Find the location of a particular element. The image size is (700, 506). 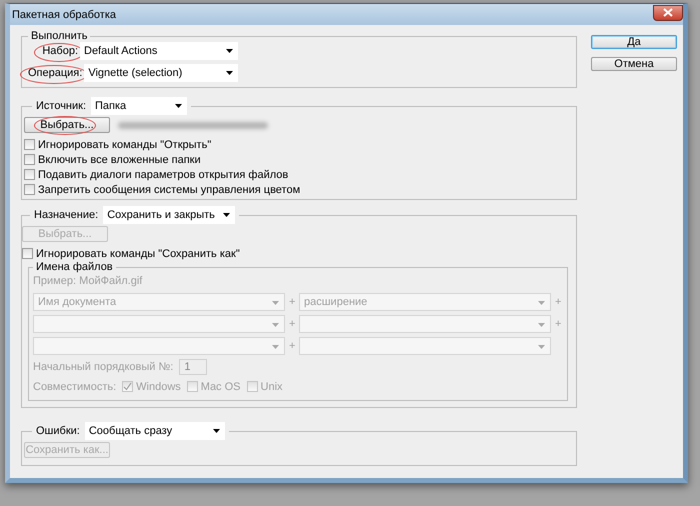

cancel-button: Отмена is located at coordinates (634, 64).